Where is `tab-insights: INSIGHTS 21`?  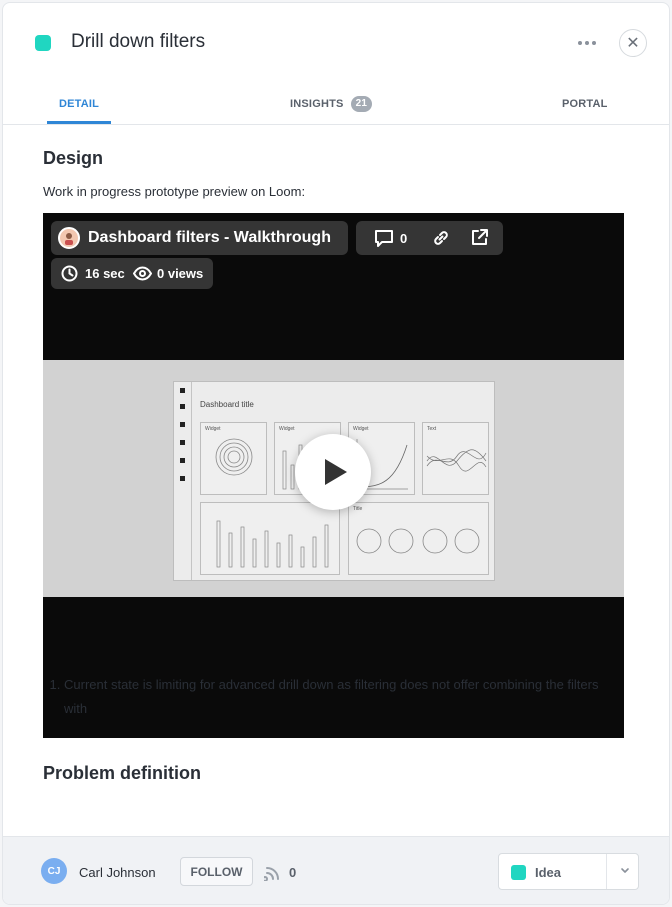 tab-insights: INSIGHTS 21 is located at coordinates (331, 104).